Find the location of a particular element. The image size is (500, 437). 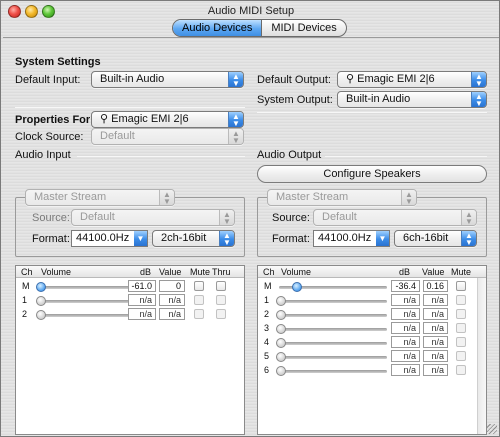

output-value-field: 0.16 is located at coordinates (435, 286).